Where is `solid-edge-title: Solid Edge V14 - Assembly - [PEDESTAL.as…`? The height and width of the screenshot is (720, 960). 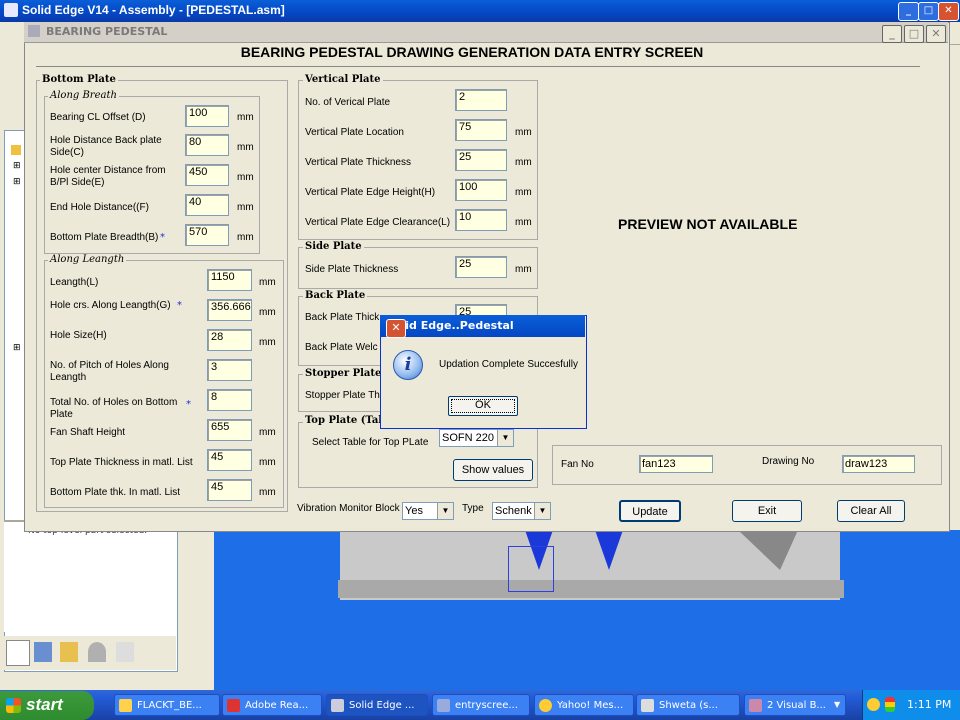 solid-edge-title: Solid Edge V14 - Assembly - [PEDESTAL.as… is located at coordinates (153, 10).